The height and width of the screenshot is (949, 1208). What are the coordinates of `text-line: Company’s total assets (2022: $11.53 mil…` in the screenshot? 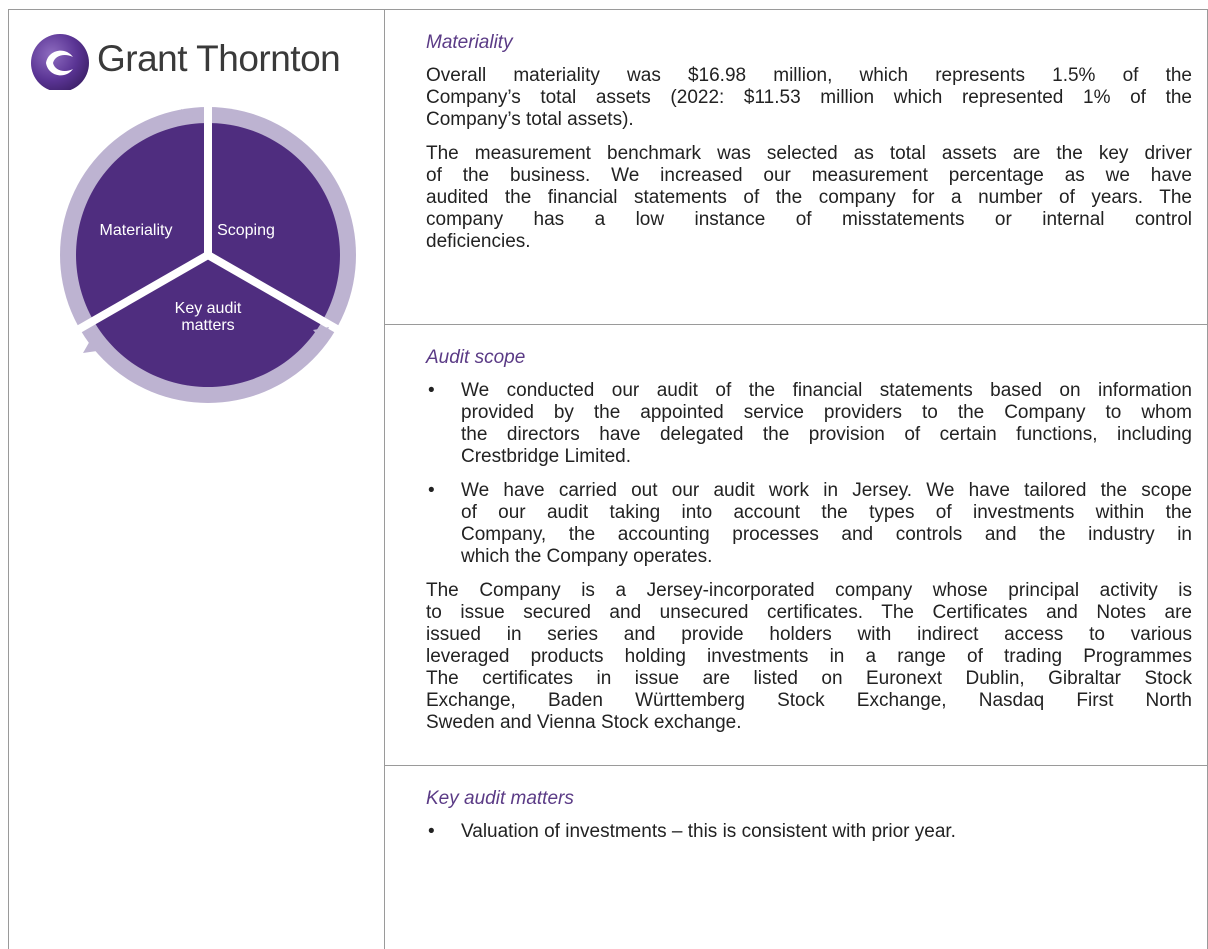 It's located at (809, 97).